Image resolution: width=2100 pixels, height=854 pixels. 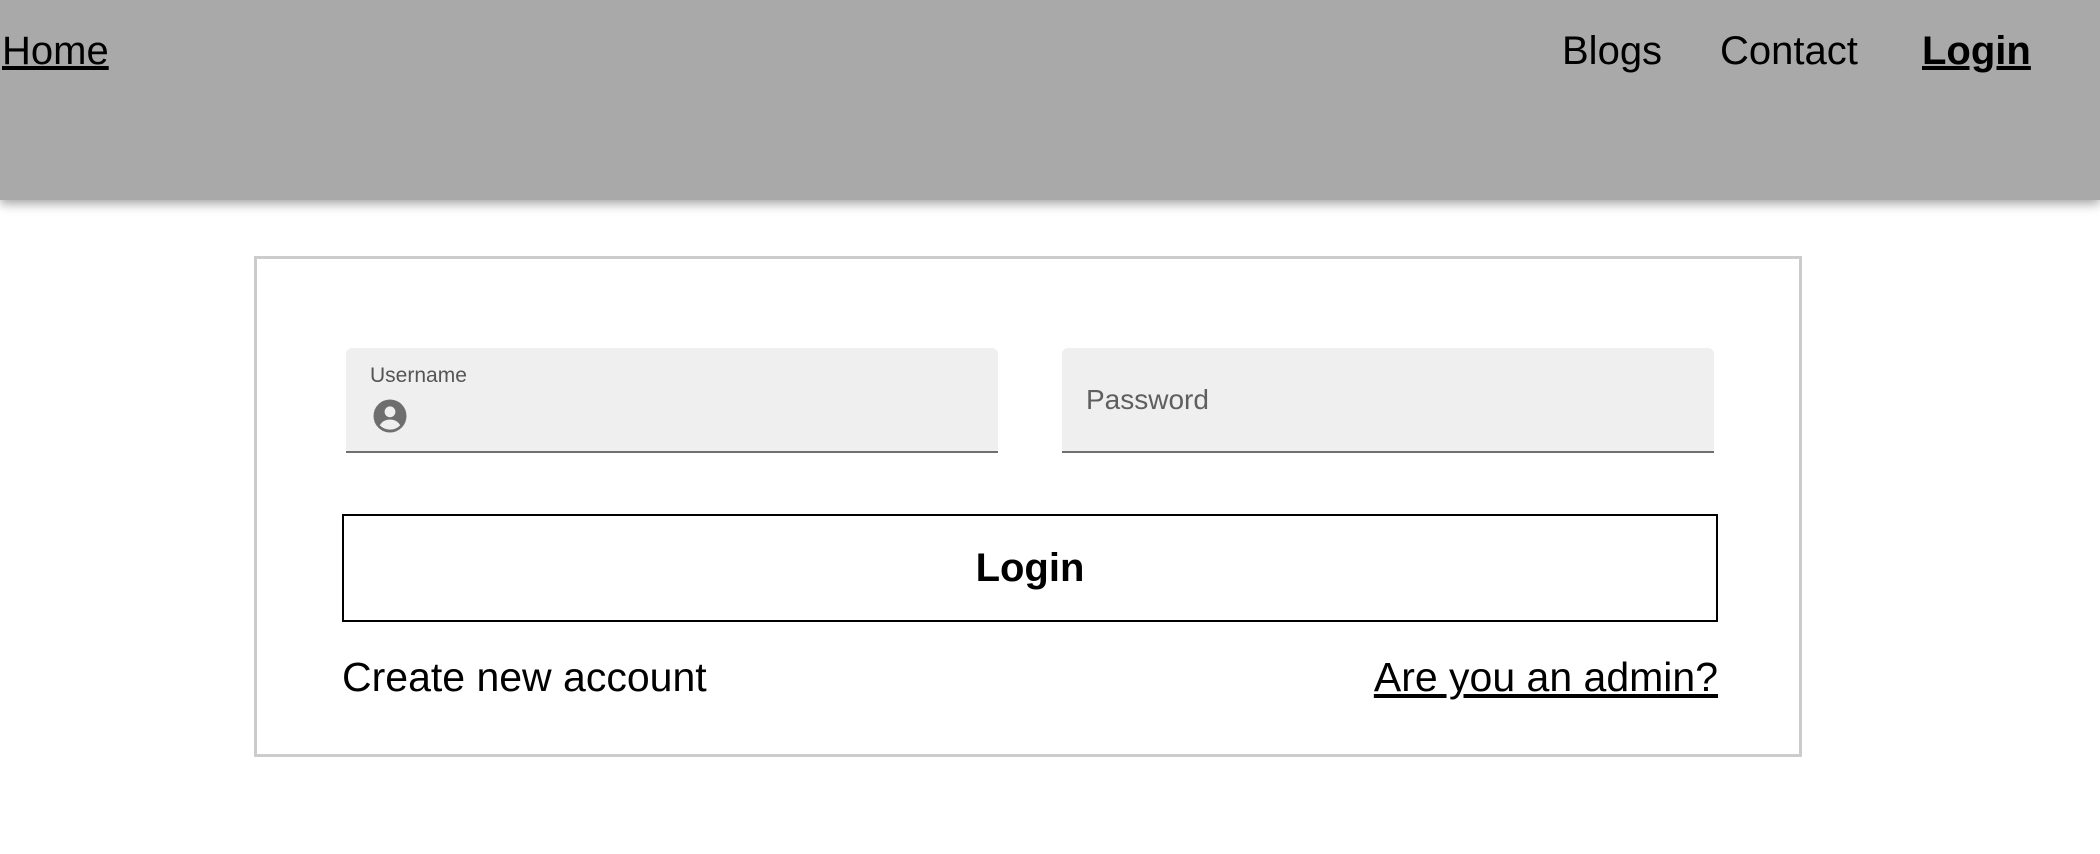 I want to click on password-placeholder: Password, so click(x=1147, y=399).